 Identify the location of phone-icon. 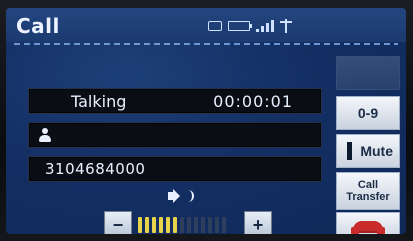
(215, 26).